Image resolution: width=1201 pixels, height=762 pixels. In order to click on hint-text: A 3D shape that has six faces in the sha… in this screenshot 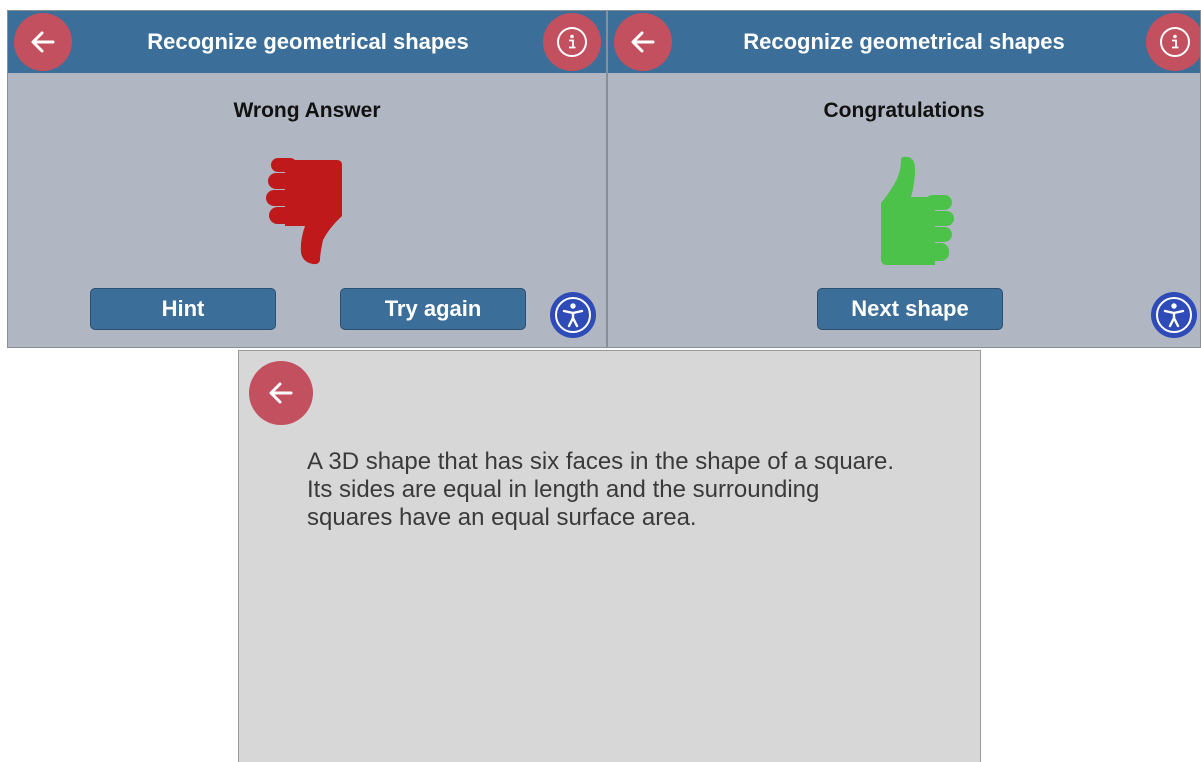, I will do `click(601, 489)`.